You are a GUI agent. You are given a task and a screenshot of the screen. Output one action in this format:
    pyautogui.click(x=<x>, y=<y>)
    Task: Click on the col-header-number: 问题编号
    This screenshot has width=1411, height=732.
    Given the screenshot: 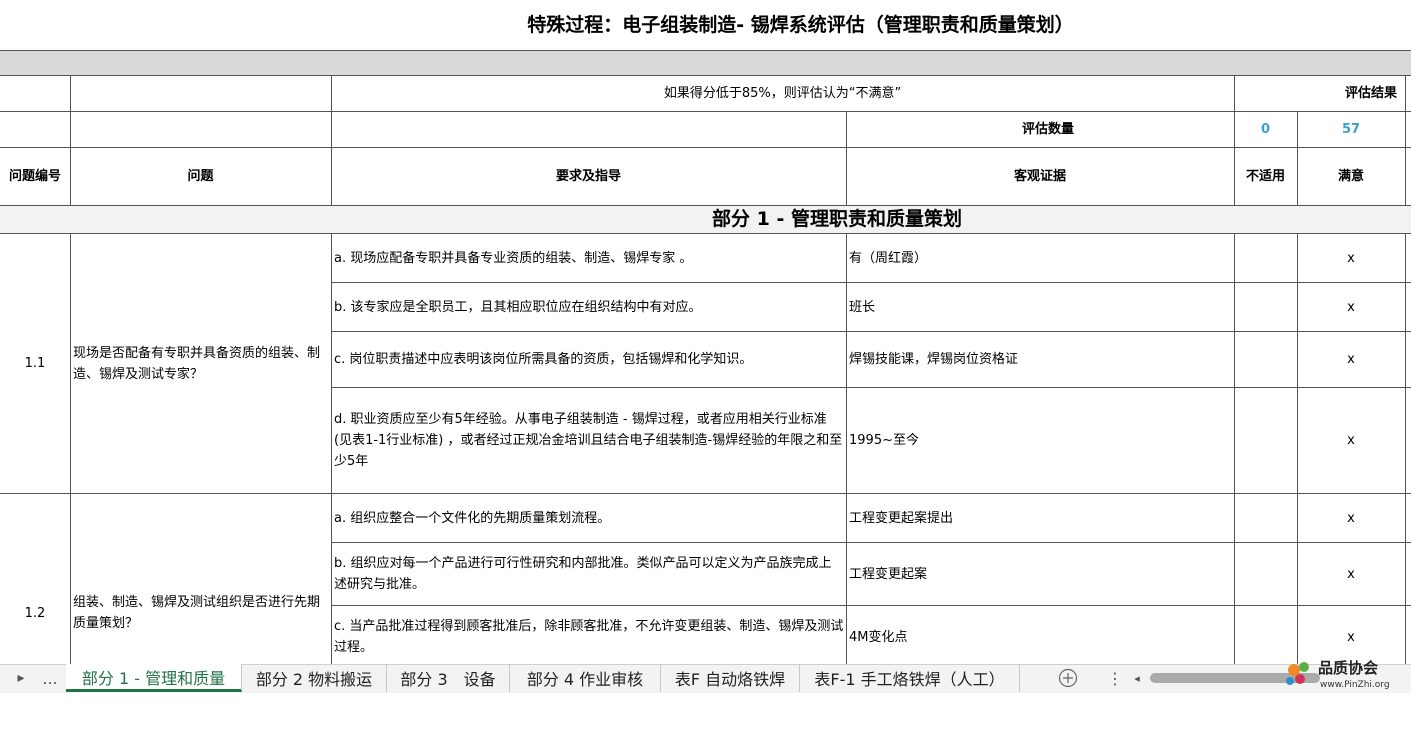 What is the action you would take?
    pyautogui.click(x=35, y=176)
    